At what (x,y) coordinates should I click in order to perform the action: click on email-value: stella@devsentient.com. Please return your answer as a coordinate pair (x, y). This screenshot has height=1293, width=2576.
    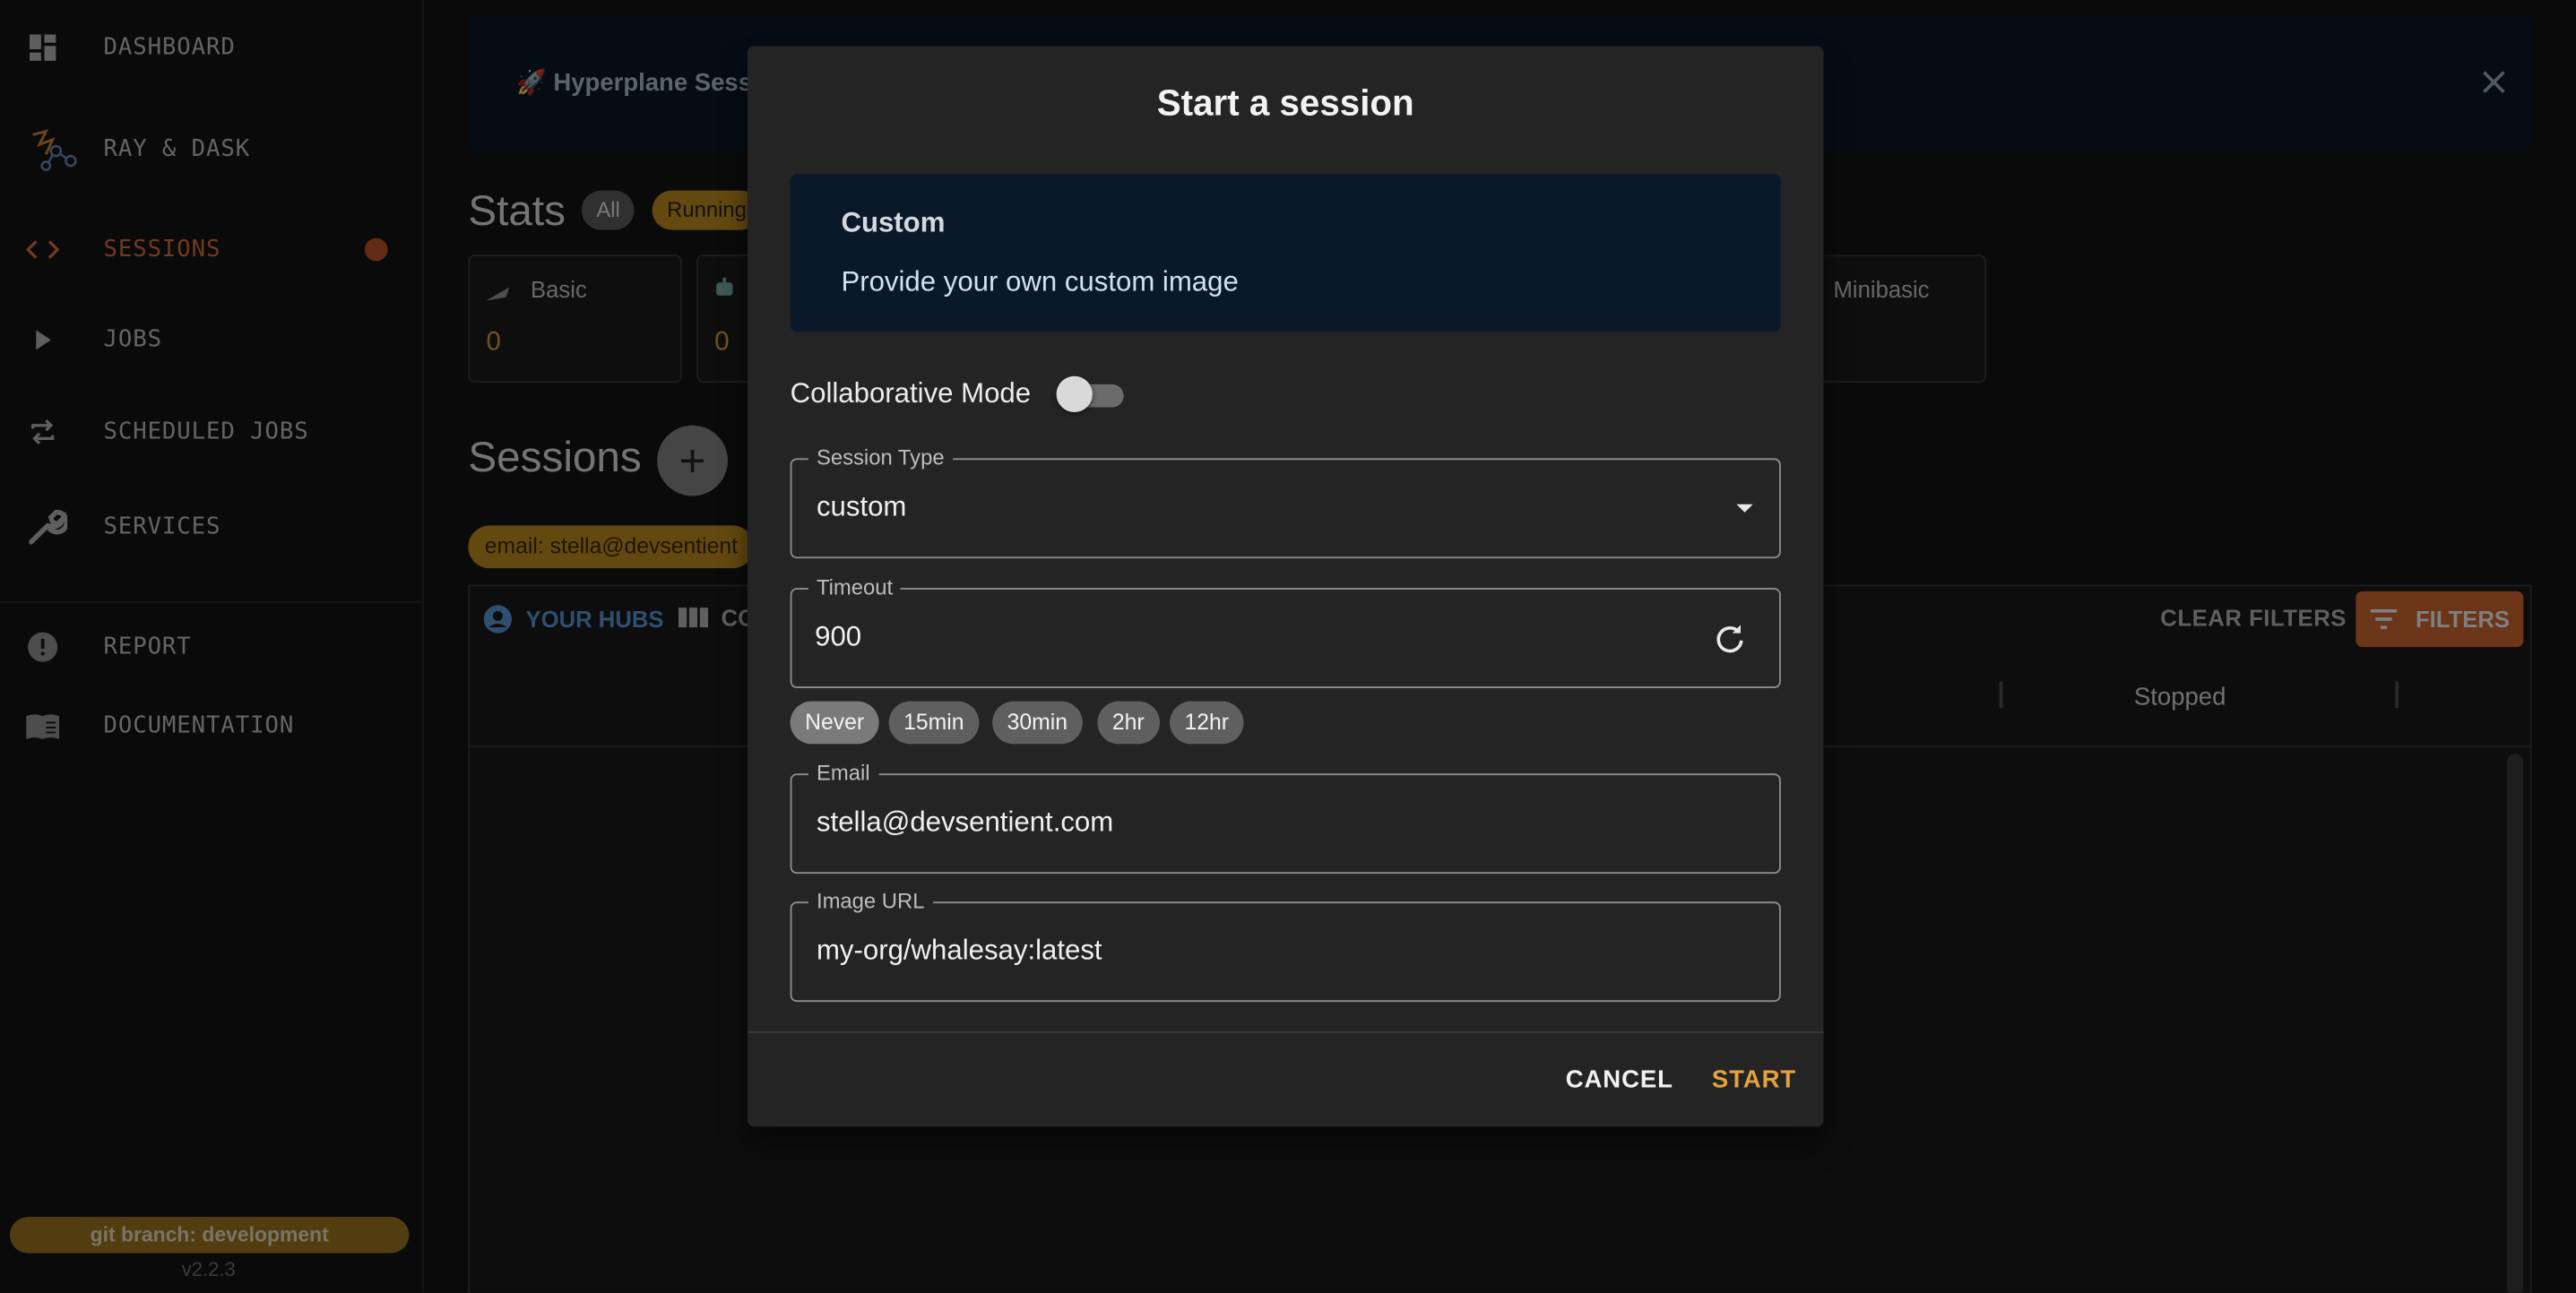
    Looking at the image, I should click on (965, 822).